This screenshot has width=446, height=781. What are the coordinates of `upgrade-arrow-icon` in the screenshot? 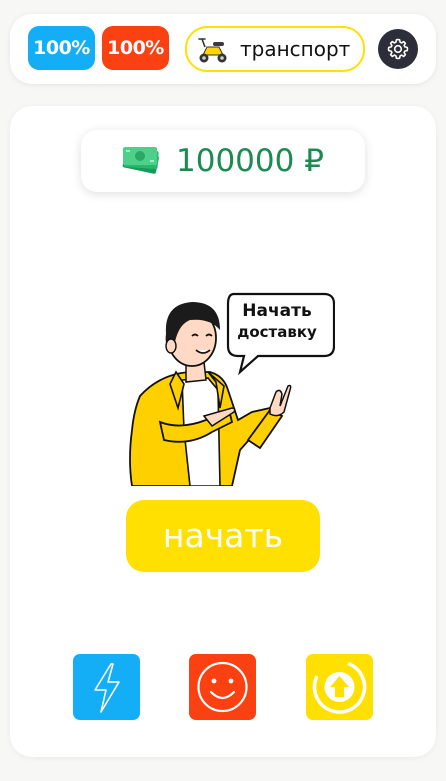 It's located at (339, 687).